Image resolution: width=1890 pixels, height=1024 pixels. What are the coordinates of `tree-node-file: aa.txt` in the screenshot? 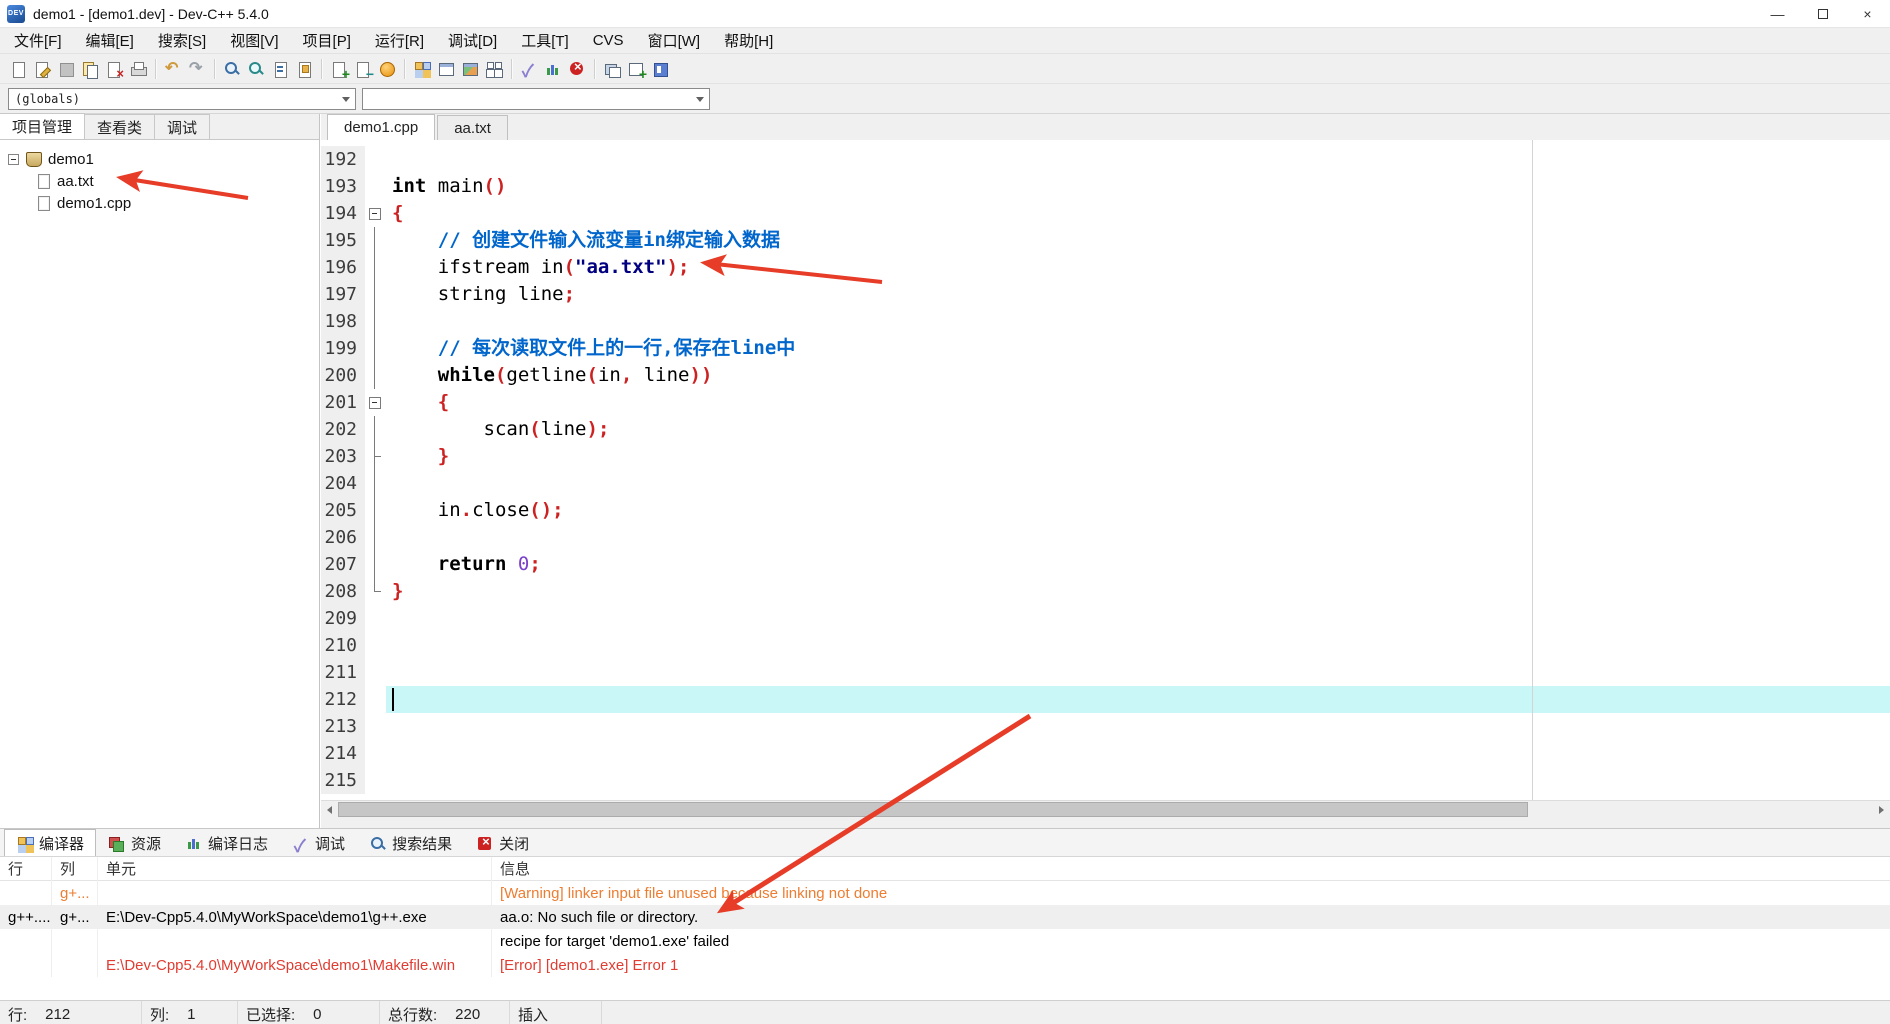 It's located at (159, 181).